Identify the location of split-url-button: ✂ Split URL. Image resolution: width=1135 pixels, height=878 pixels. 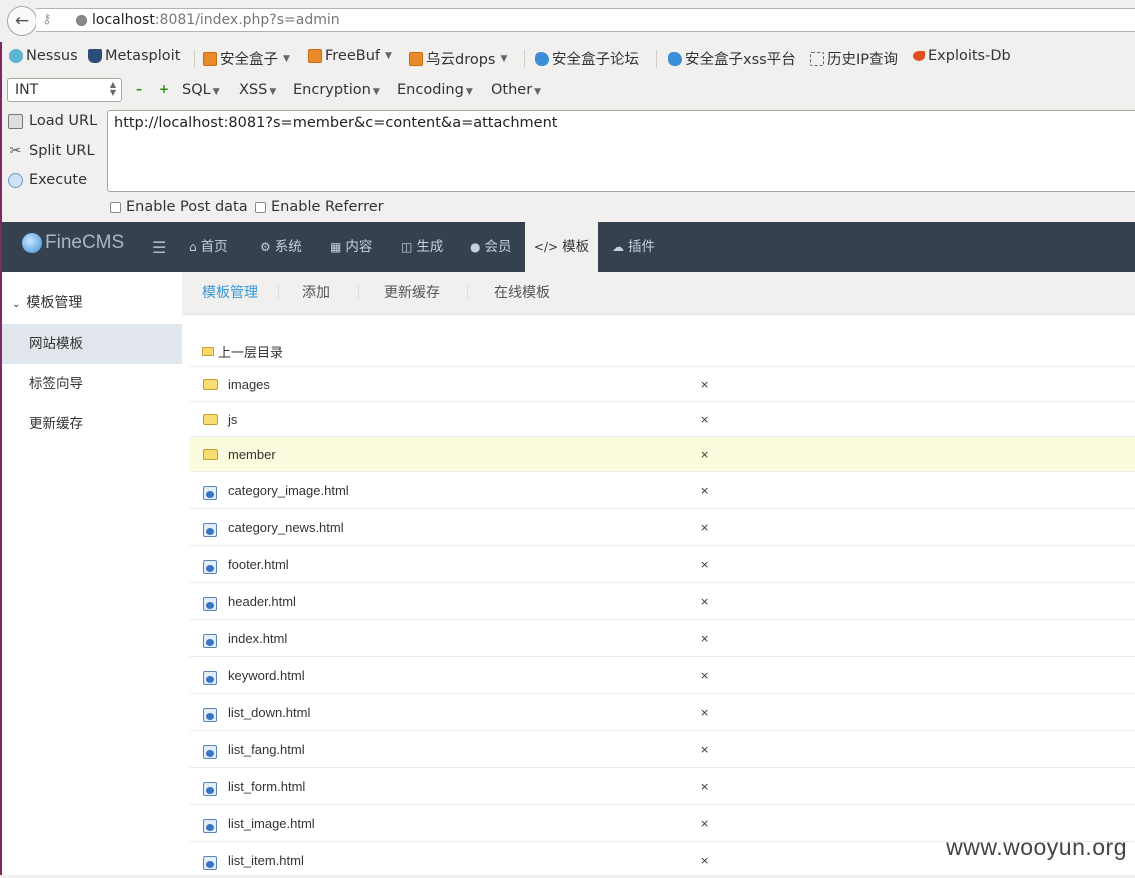
(51, 151).